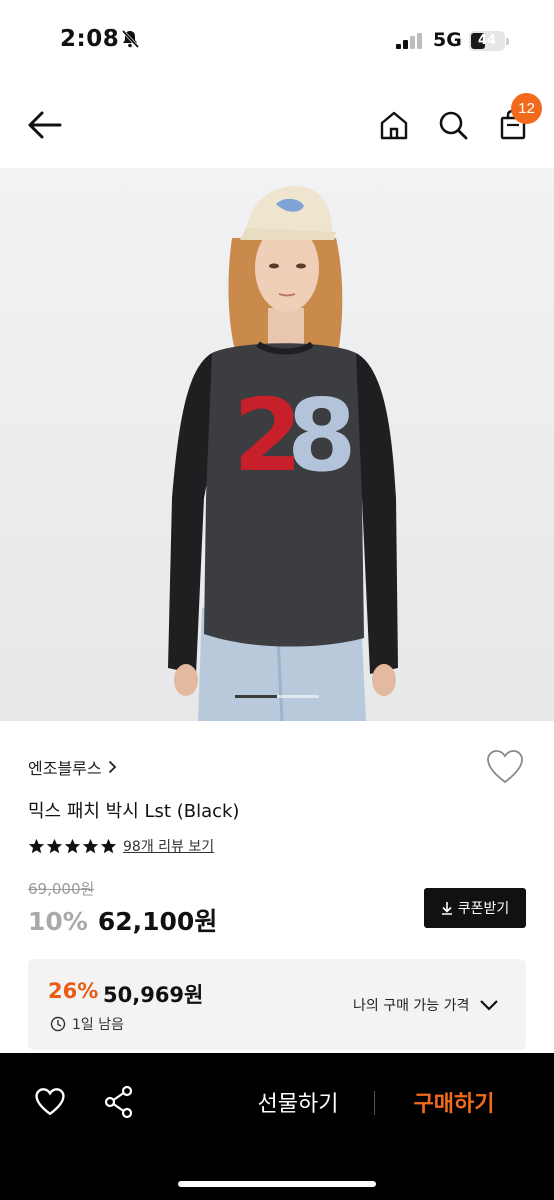 This screenshot has width=554, height=1200. What do you see at coordinates (454, 1102) in the screenshot?
I see `buy-button: 구매하기` at bounding box center [454, 1102].